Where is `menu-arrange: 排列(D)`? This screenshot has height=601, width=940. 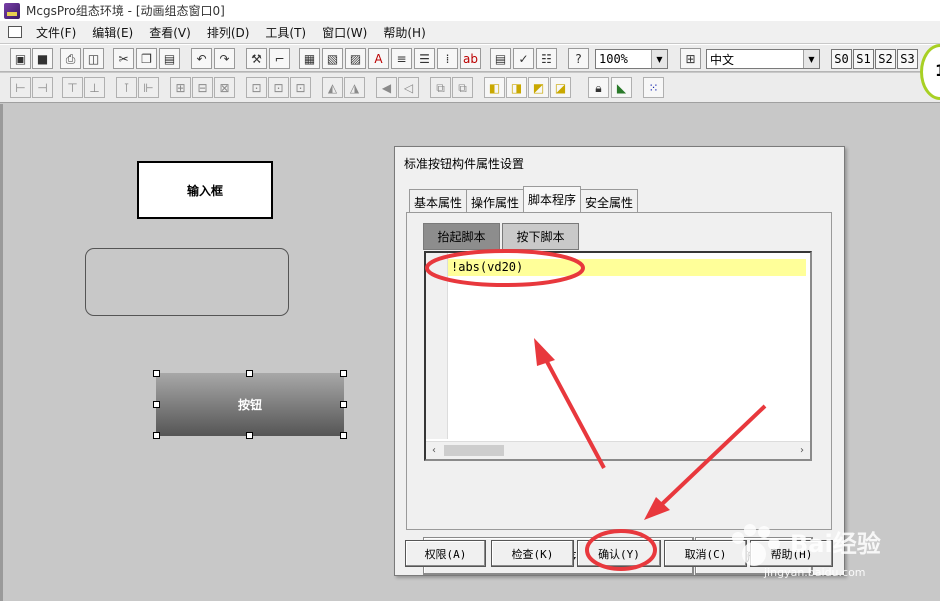 menu-arrange: 排列(D) is located at coordinates (228, 32).